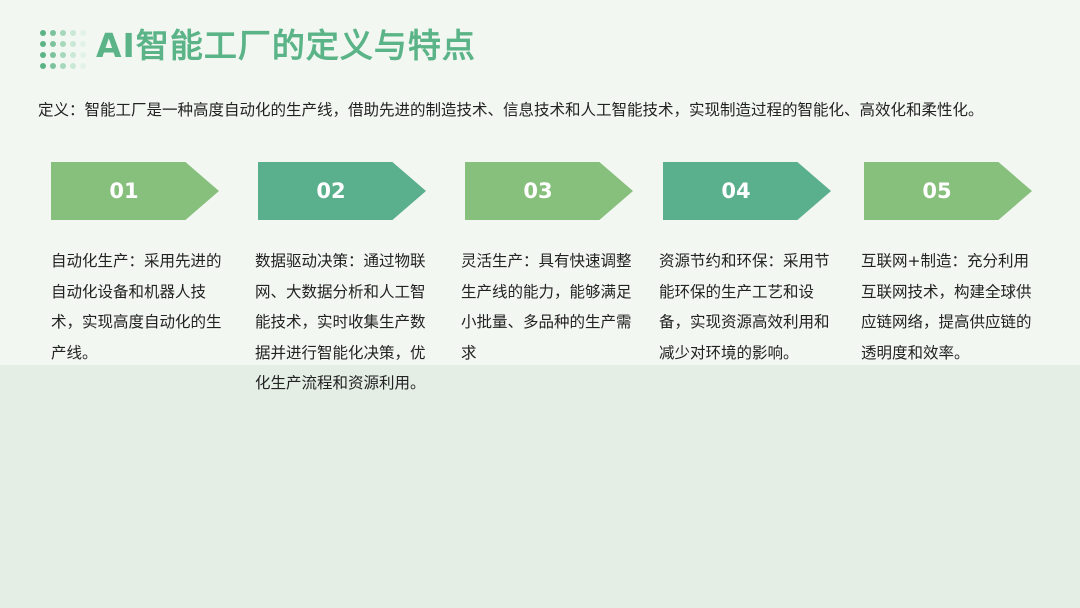 The image size is (1080, 608). I want to click on step-arrow-01: 01, so click(135, 191).